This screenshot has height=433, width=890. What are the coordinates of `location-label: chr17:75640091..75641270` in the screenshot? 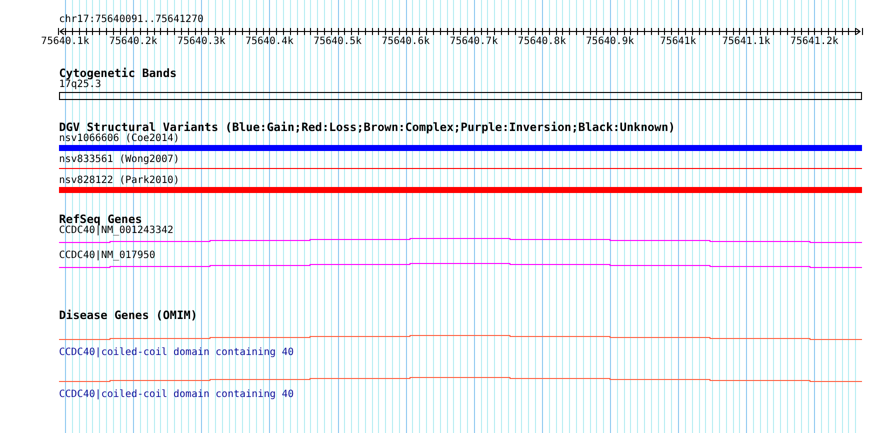 It's located at (131, 20).